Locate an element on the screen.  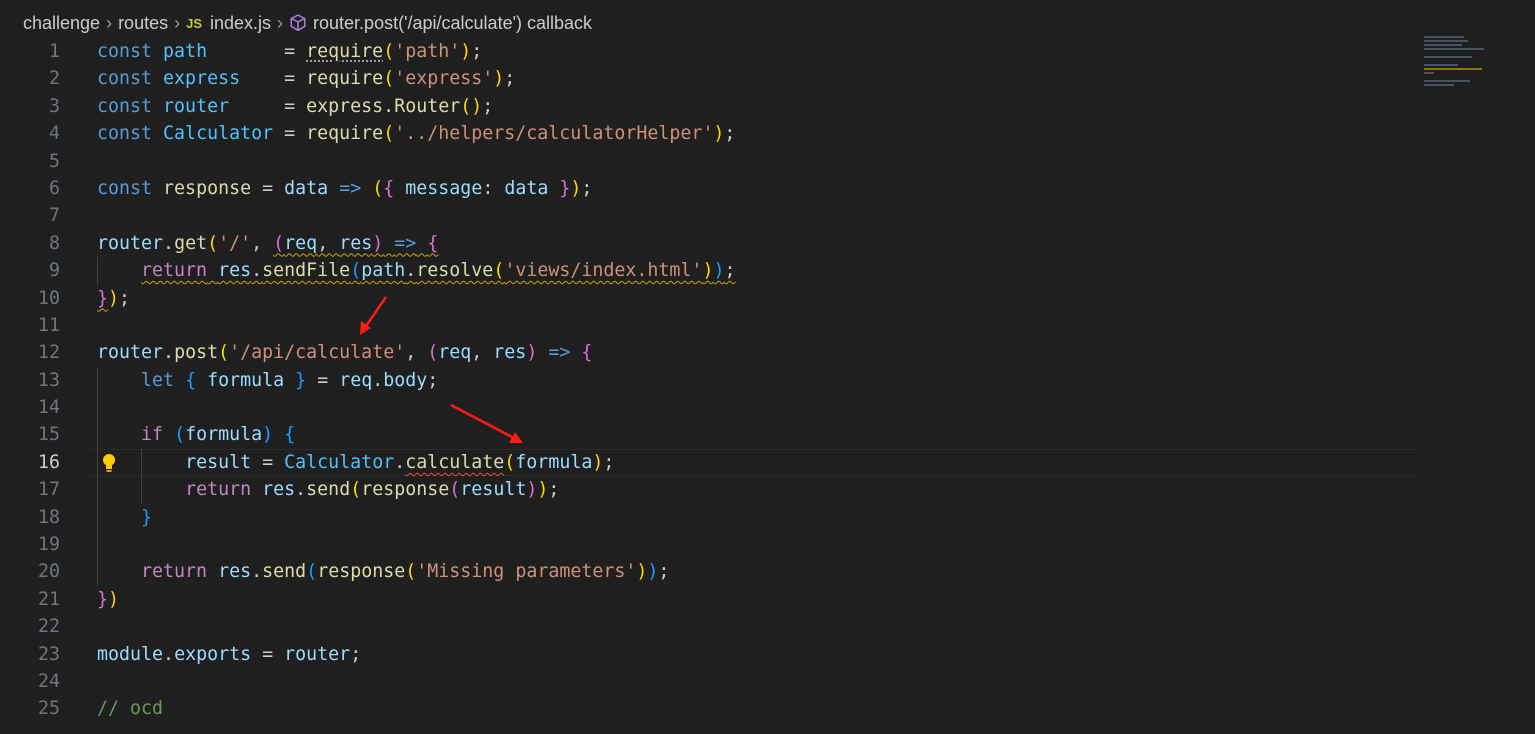
code-text: router.get('/', (req, res) => { is located at coordinates (267, 243).